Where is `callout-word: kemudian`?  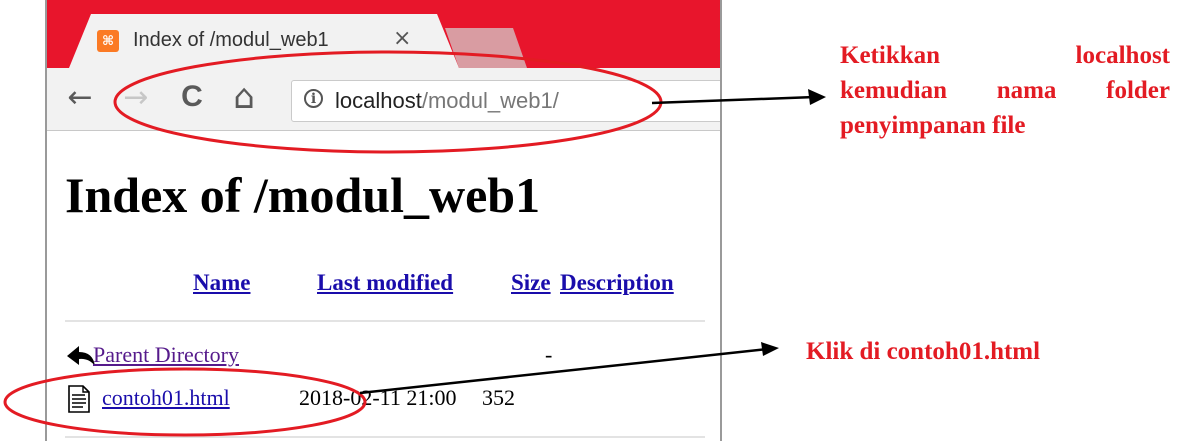 callout-word: kemudian is located at coordinates (893, 90).